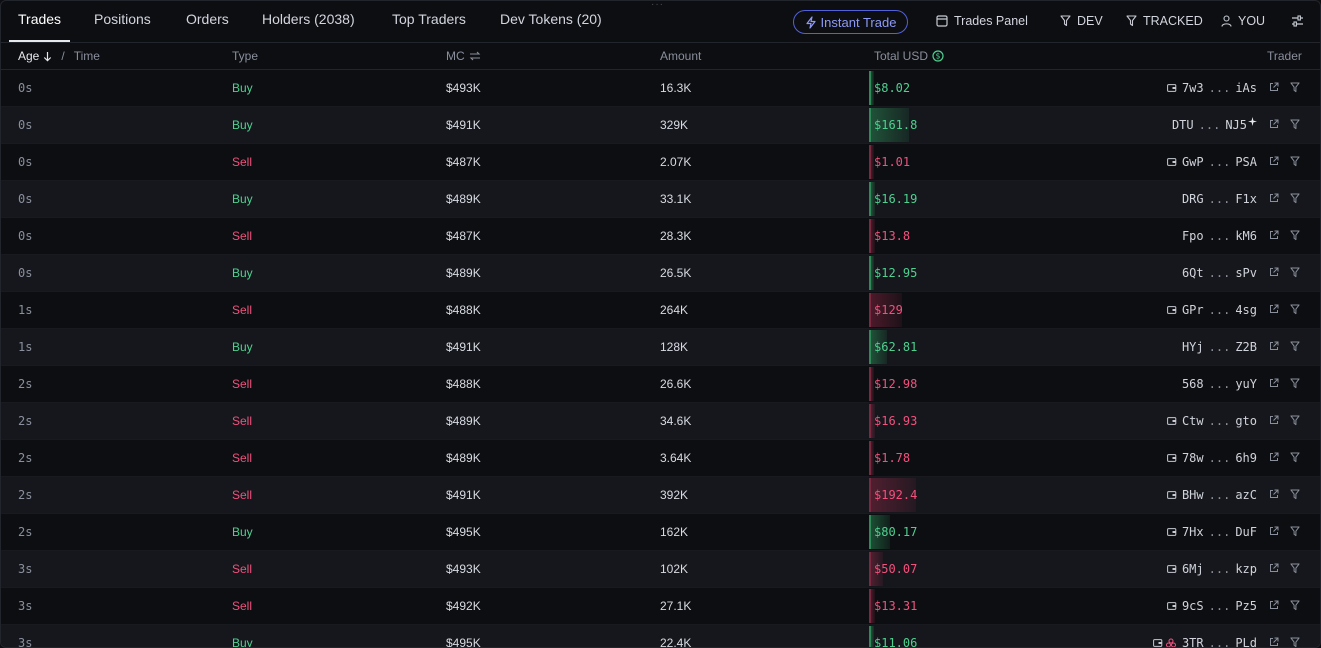 The image size is (1321, 648). Describe the element at coordinates (551, 19) in the screenshot. I see `tab-dev-tokens: Dev Tokens (20)` at that location.